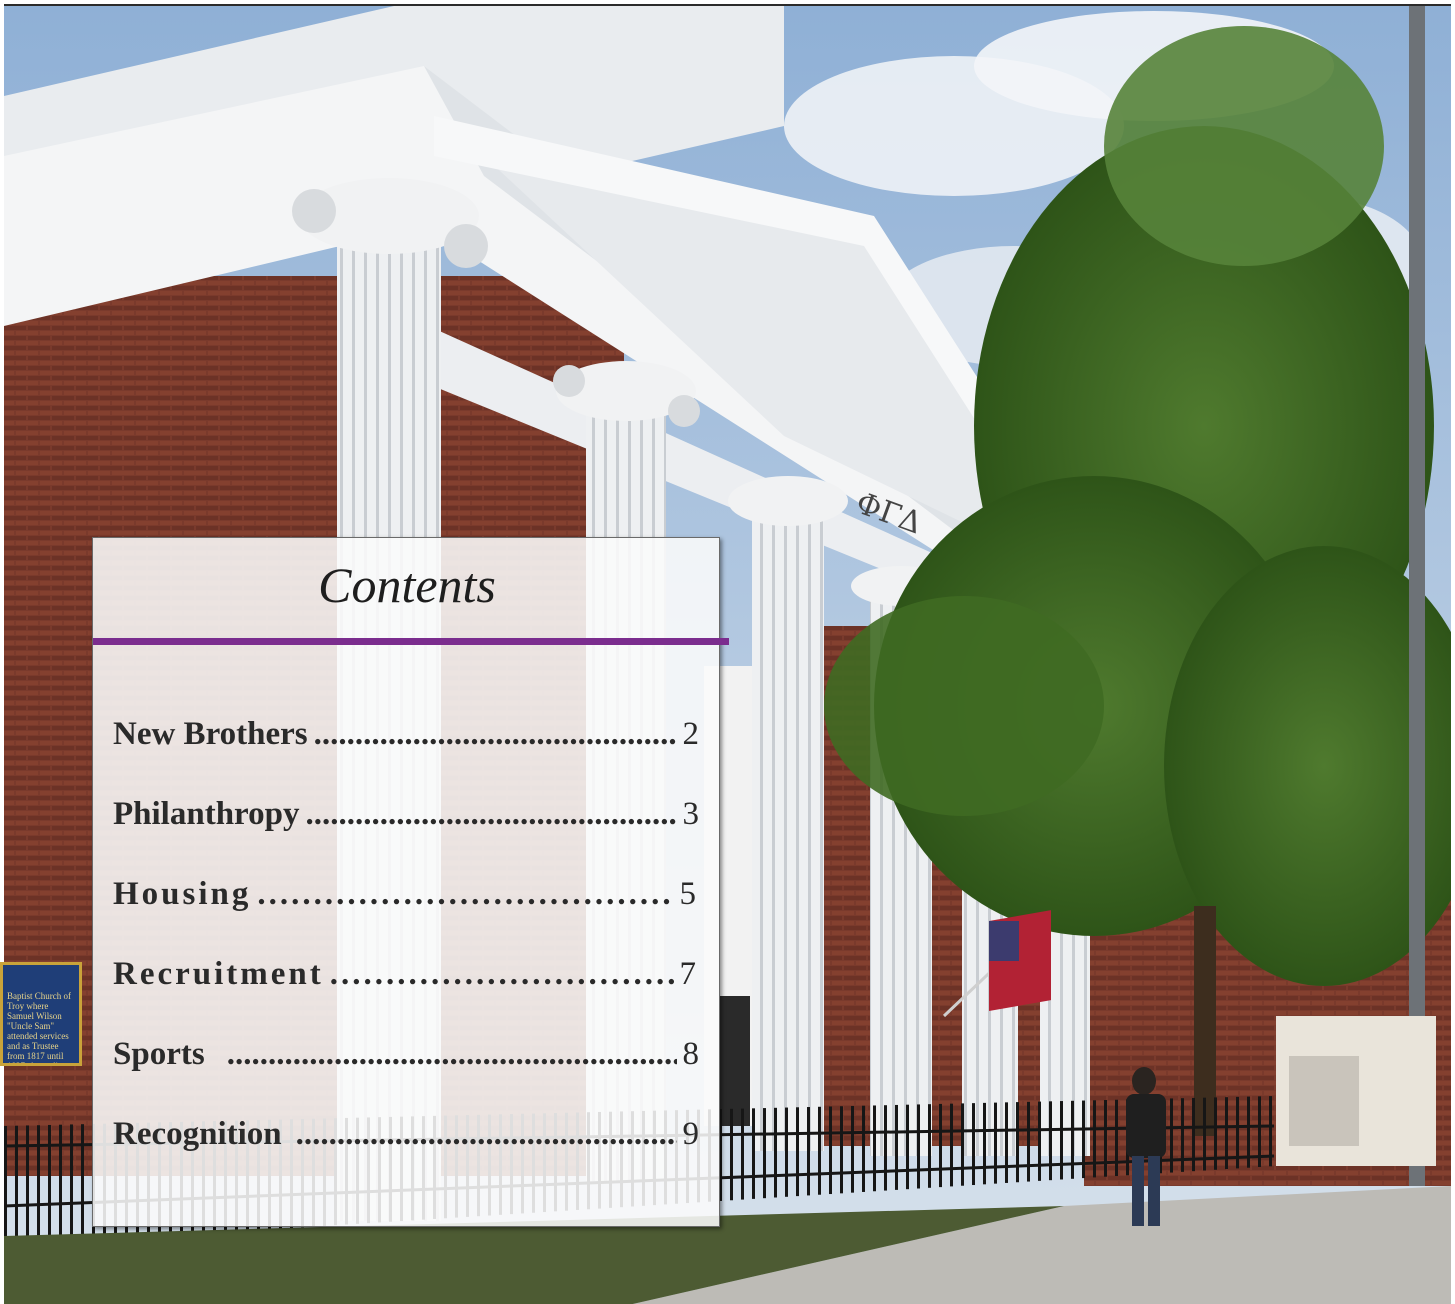  I want to click on toc-entry-recruitment: Recruitment 7, so click(406, 978).